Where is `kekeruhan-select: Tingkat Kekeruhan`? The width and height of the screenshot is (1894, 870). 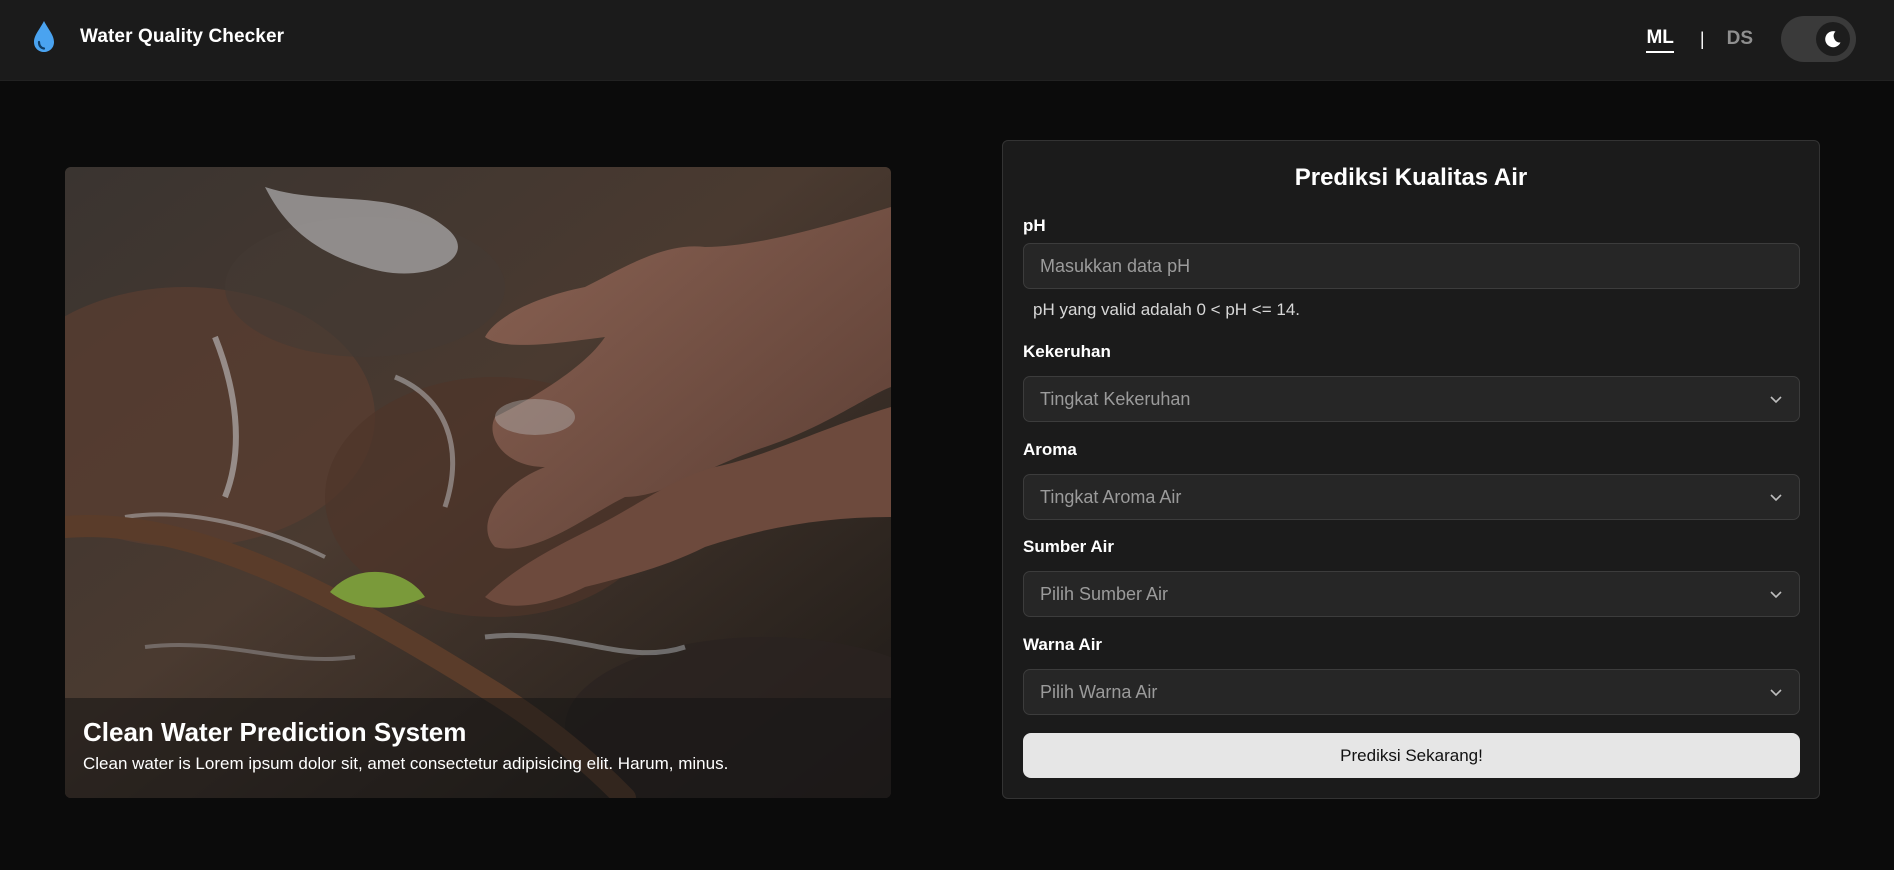
kekeruhan-select: Tingkat Kekeruhan is located at coordinates (1411, 399).